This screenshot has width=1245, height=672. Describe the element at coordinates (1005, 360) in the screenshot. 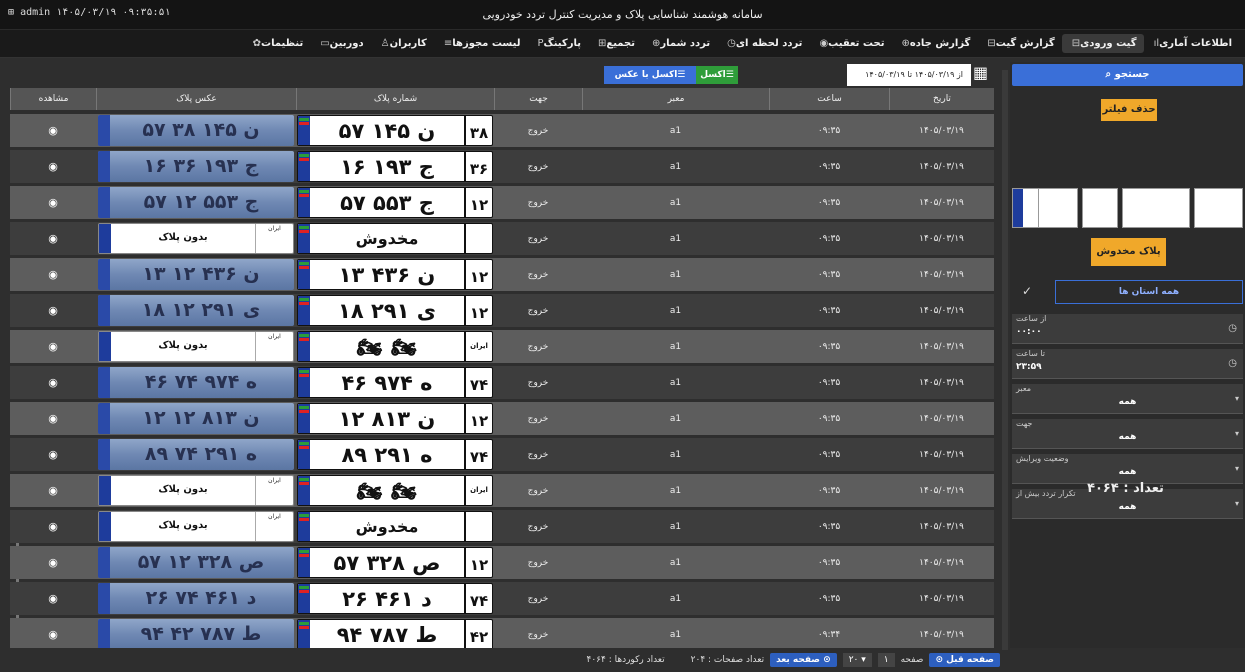

I see `scrollbar` at that location.